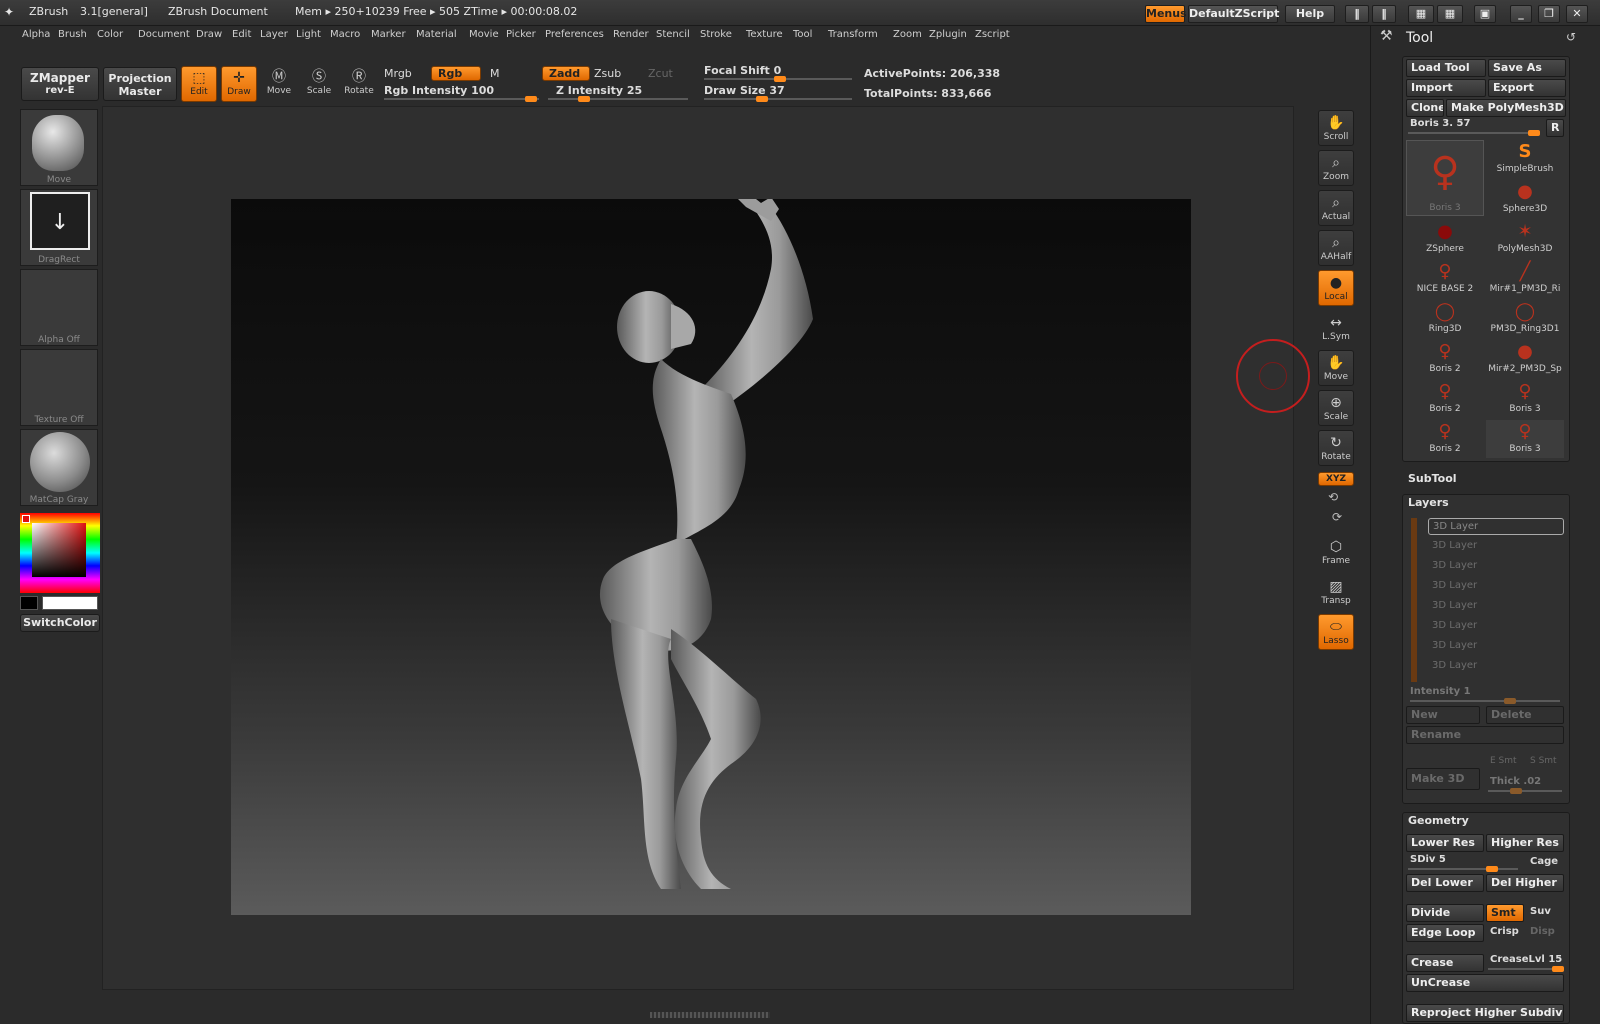  What do you see at coordinates (574, 34) in the screenshot?
I see `menu-preferences: Preferences` at bounding box center [574, 34].